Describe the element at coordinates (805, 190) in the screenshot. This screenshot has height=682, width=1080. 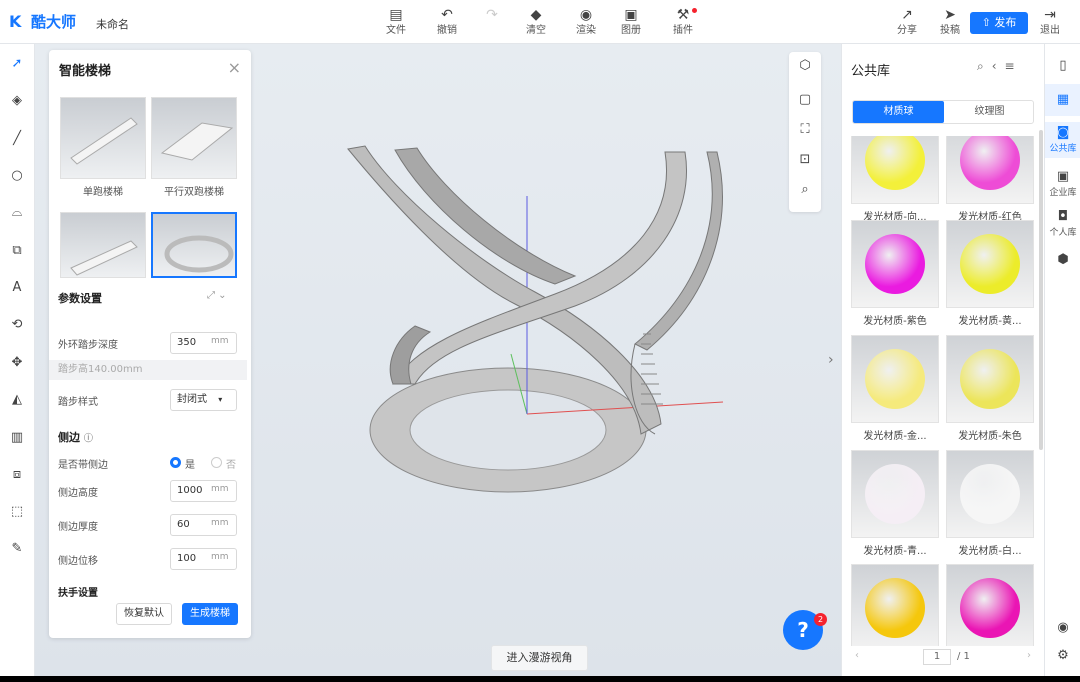
I see `zoom-search-icon: ⌕` at that location.